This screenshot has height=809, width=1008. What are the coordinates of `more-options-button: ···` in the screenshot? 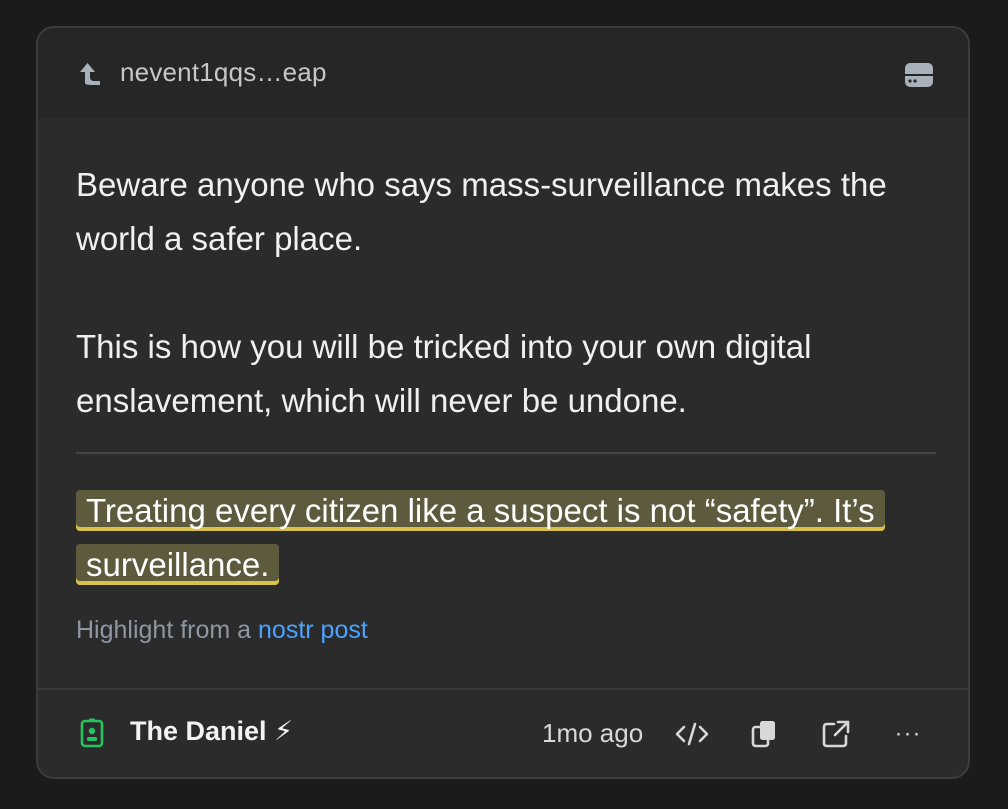 It's located at (908, 734).